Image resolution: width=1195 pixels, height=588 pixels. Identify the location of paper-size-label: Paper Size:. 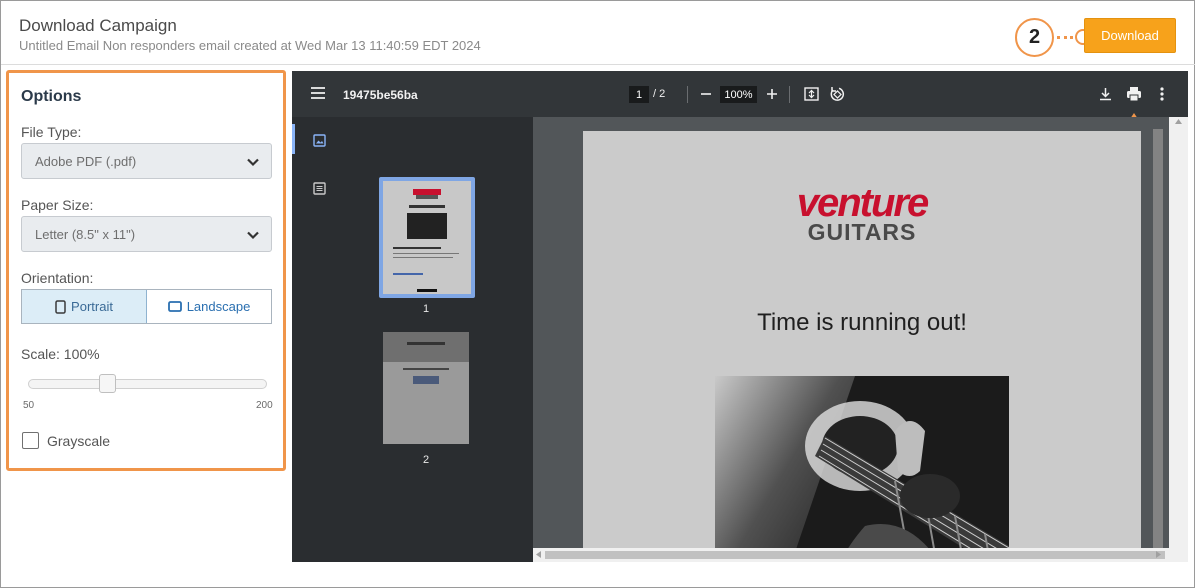
(57, 205).